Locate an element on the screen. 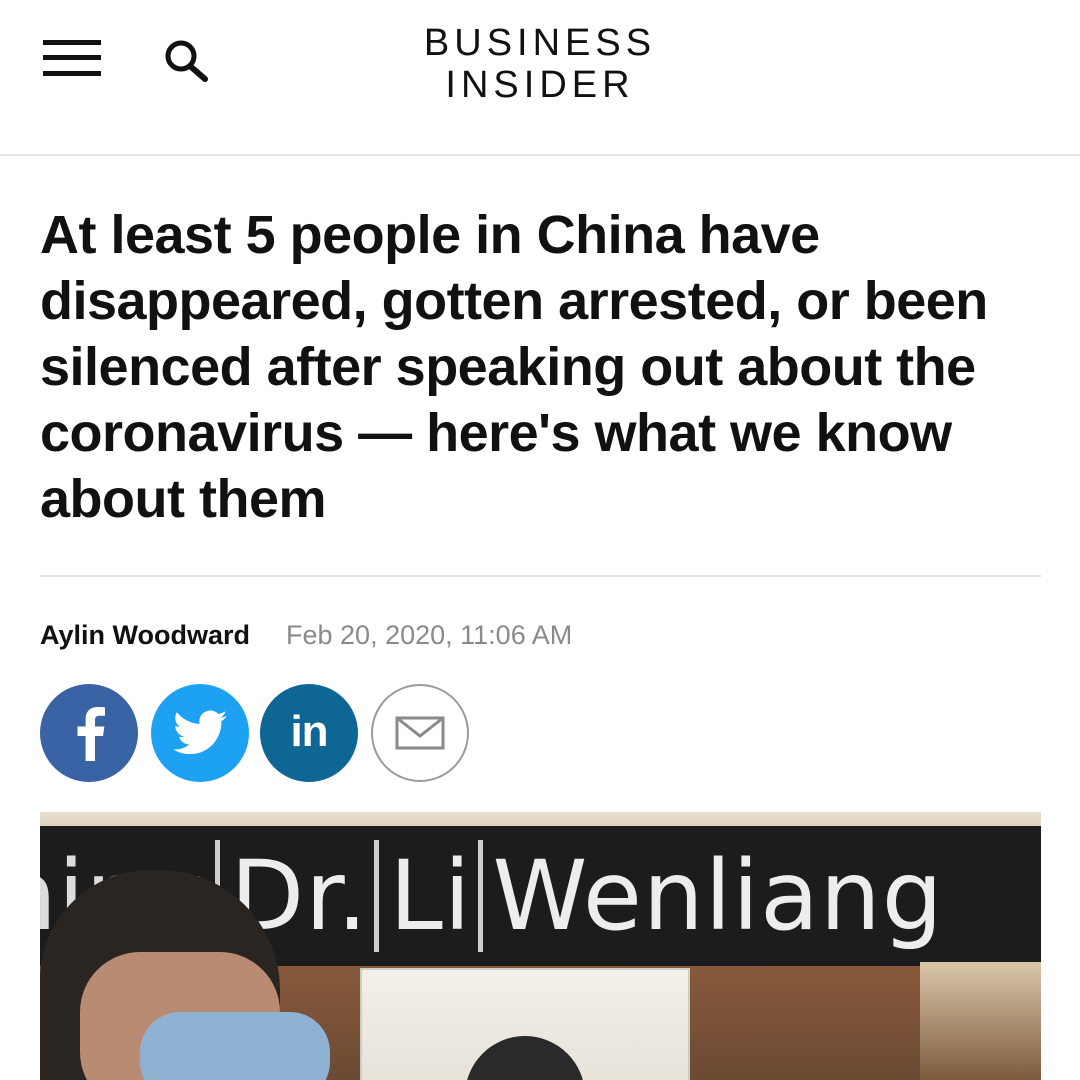 This screenshot has height=1080, width=1080. site-logo: BUSINESS INSIDER is located at coordinates (540, 64).